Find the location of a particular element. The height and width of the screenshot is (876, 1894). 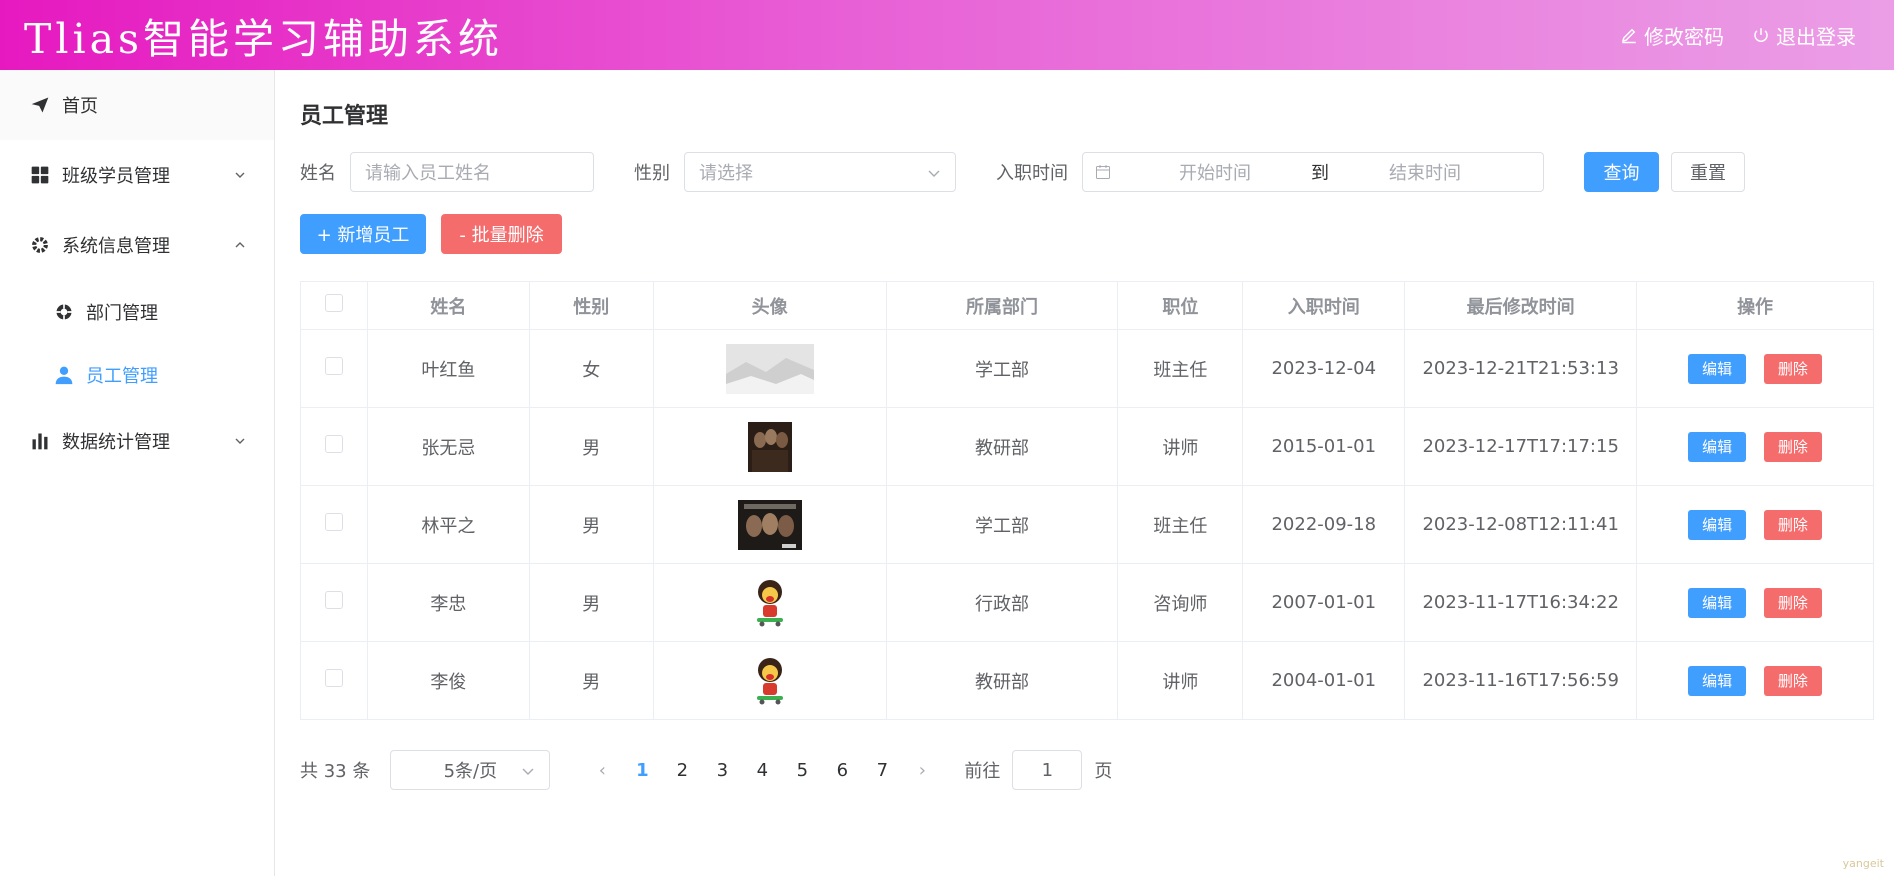

column-header: 姓名 is located at coordinates (448, 305).